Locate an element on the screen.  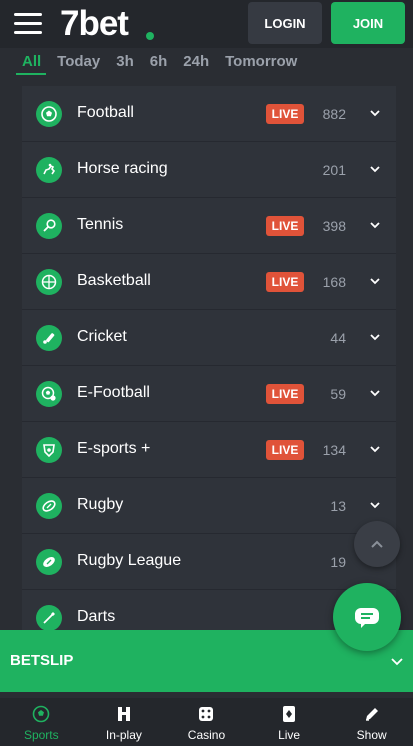
sport-row-rugby-league: Rugby League 19 is located at coordinates (209, 562).